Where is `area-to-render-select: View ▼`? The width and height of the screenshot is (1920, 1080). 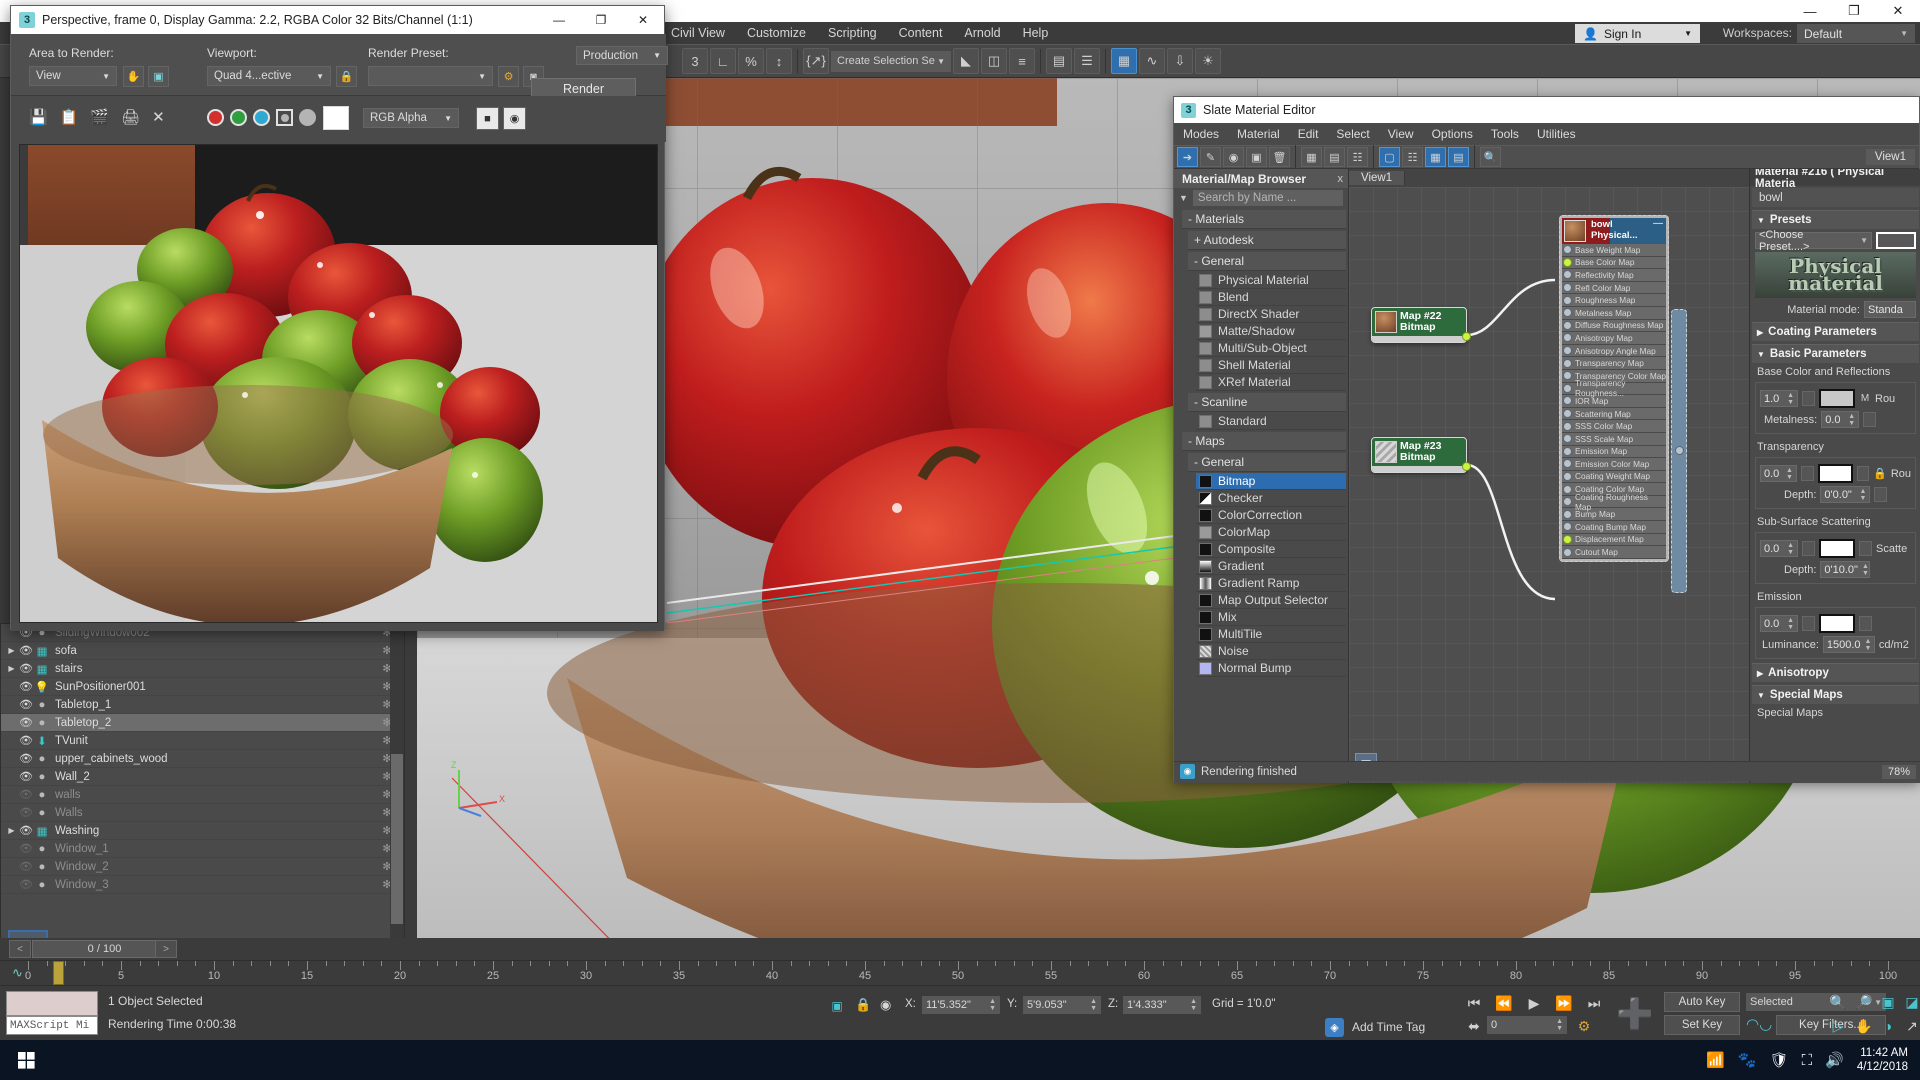 area-to-render-select: View ▼ is located at coordinates (73, 76).